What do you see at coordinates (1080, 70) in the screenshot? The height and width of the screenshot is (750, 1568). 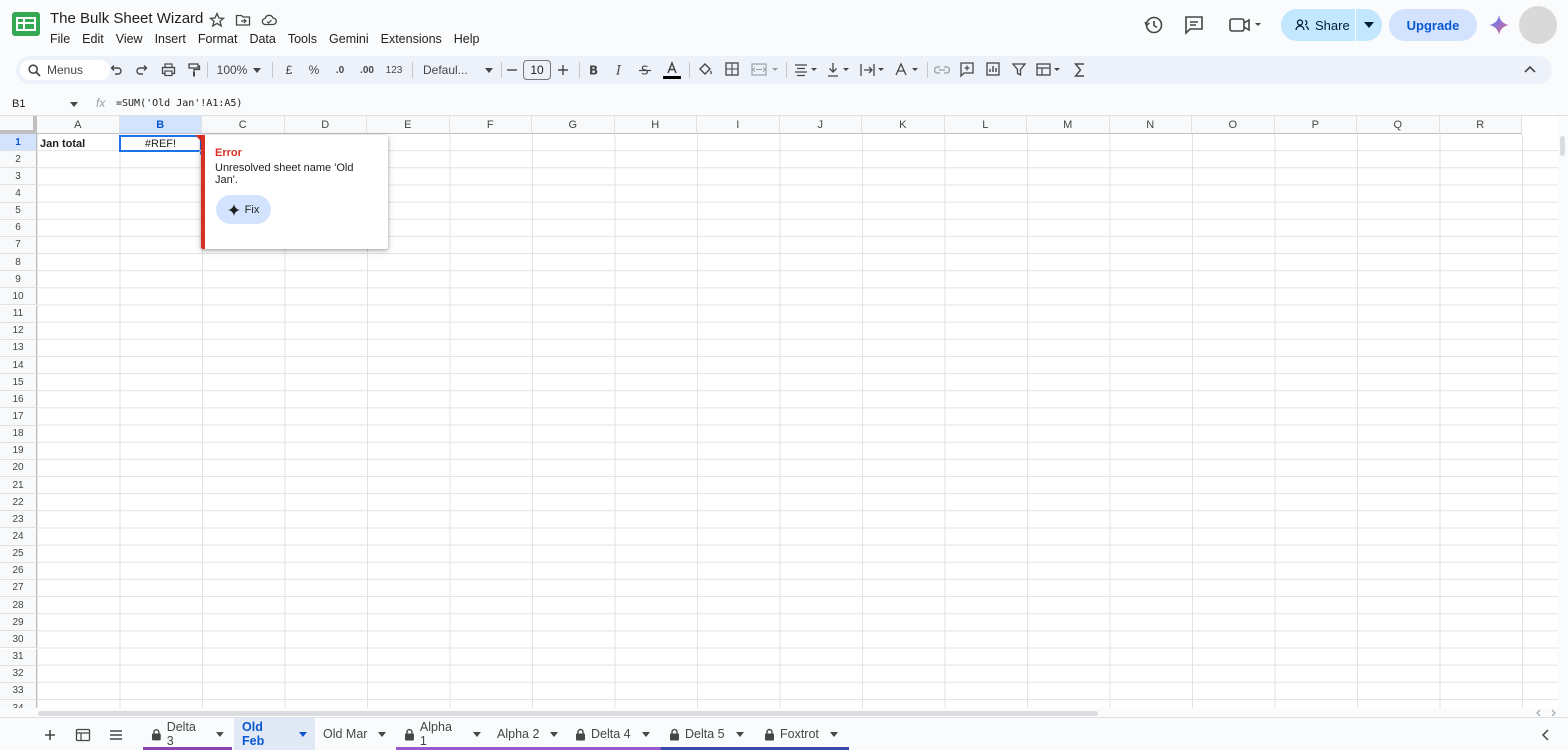 I see `functions-icon` at bounding box center [1080, 70].